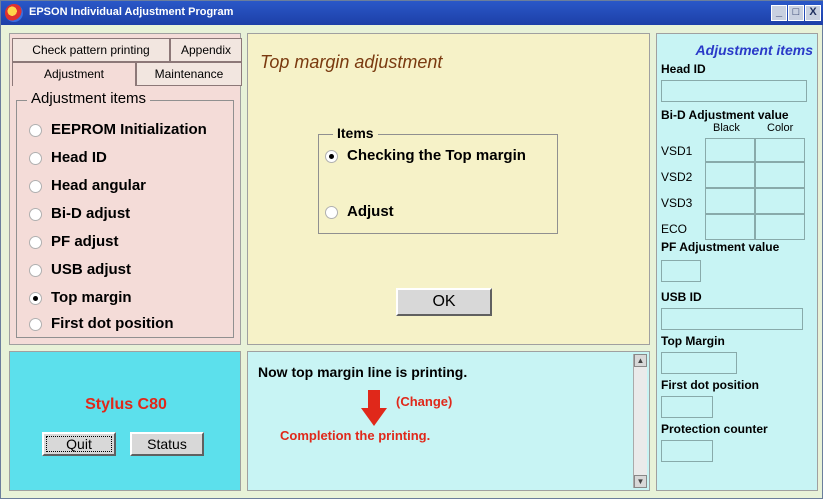  Describe the element at coordinates (674, 229) in the screenshot. I see `row-eco-label: ECO` at that location.